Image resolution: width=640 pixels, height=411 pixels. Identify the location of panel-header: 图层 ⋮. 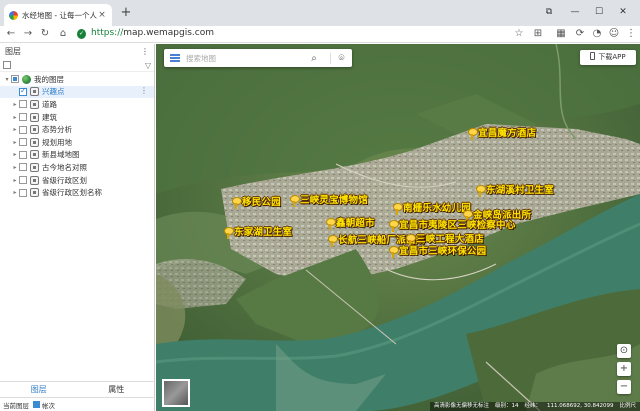
(77, 51).